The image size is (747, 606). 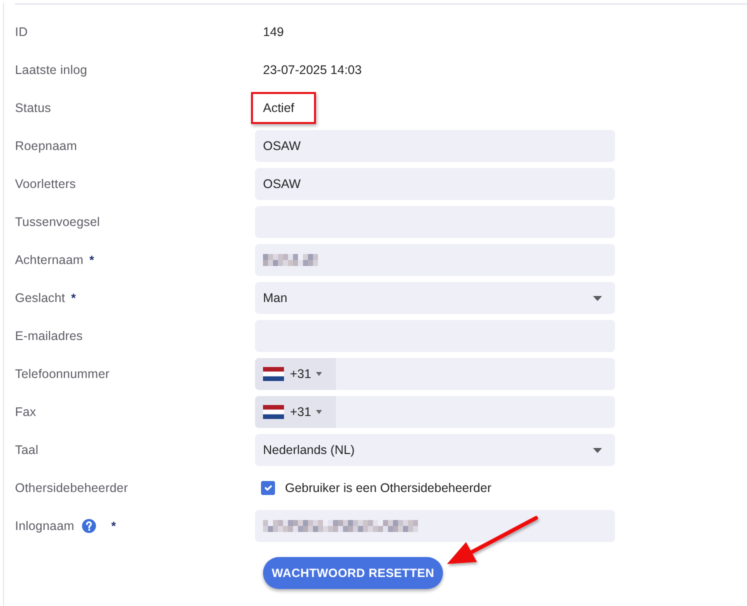 I want to click on checkbox, so click(x=268, y=488).